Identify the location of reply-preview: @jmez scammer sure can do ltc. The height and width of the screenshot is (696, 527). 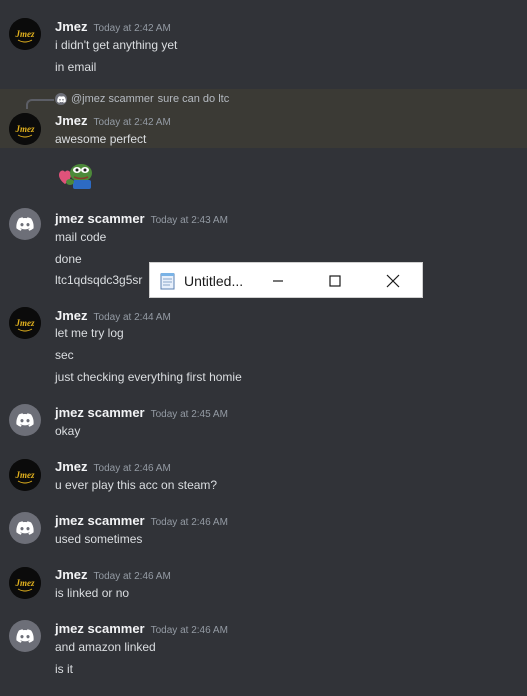
(142, 99).